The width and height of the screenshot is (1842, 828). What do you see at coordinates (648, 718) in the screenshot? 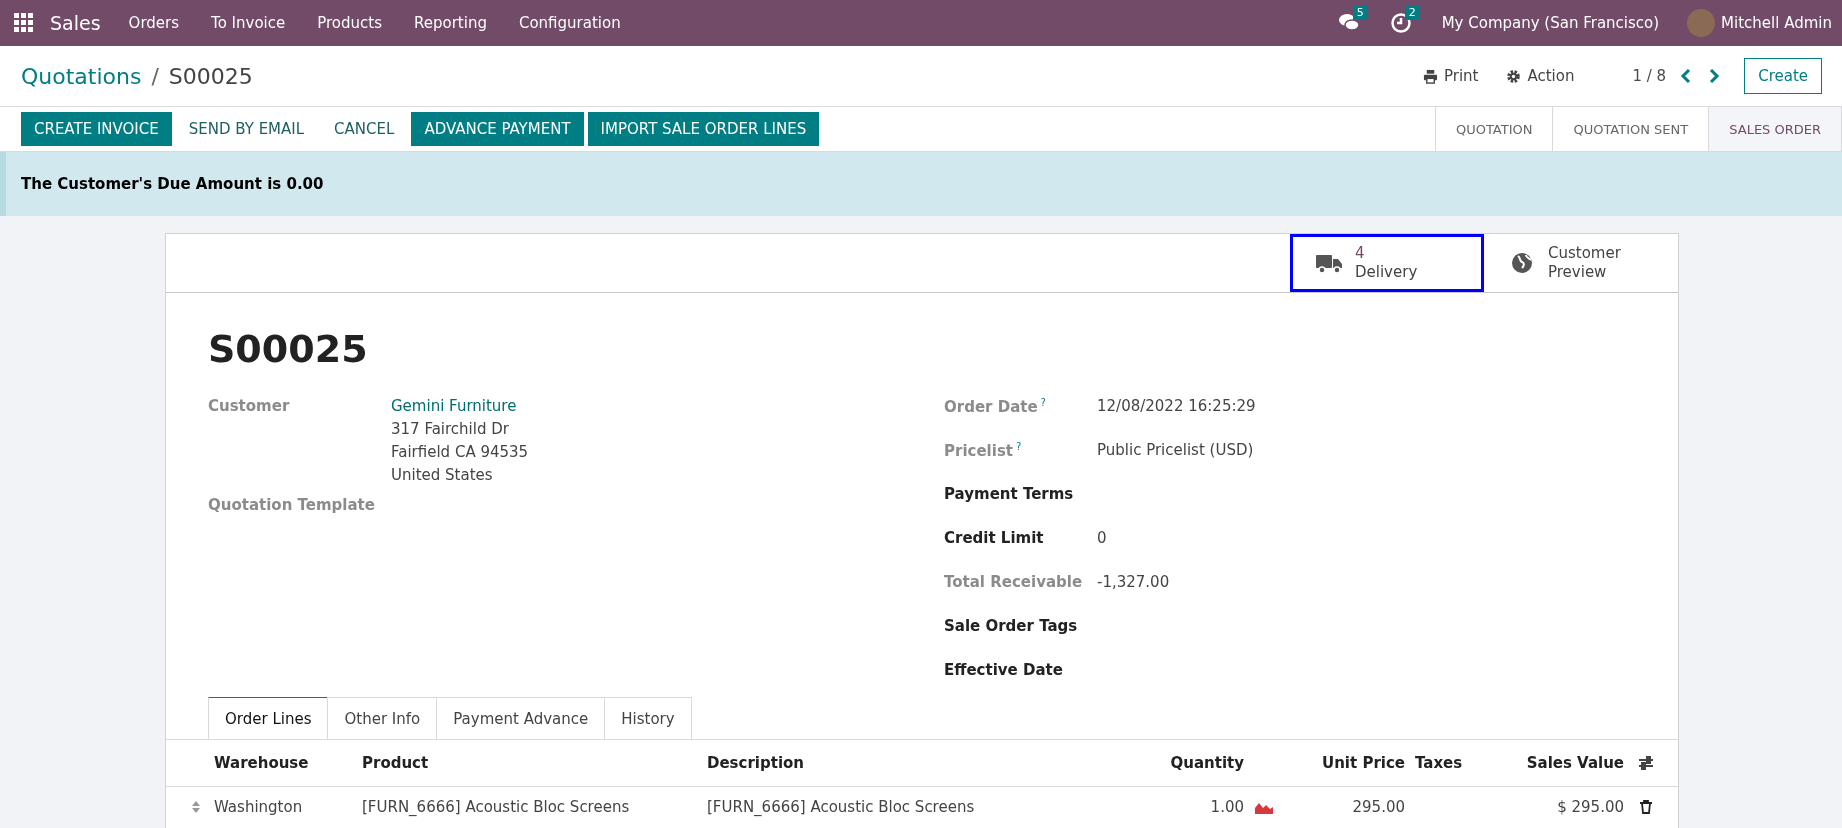
I see `notebook-tab: History` at bounding box center [648, 718].